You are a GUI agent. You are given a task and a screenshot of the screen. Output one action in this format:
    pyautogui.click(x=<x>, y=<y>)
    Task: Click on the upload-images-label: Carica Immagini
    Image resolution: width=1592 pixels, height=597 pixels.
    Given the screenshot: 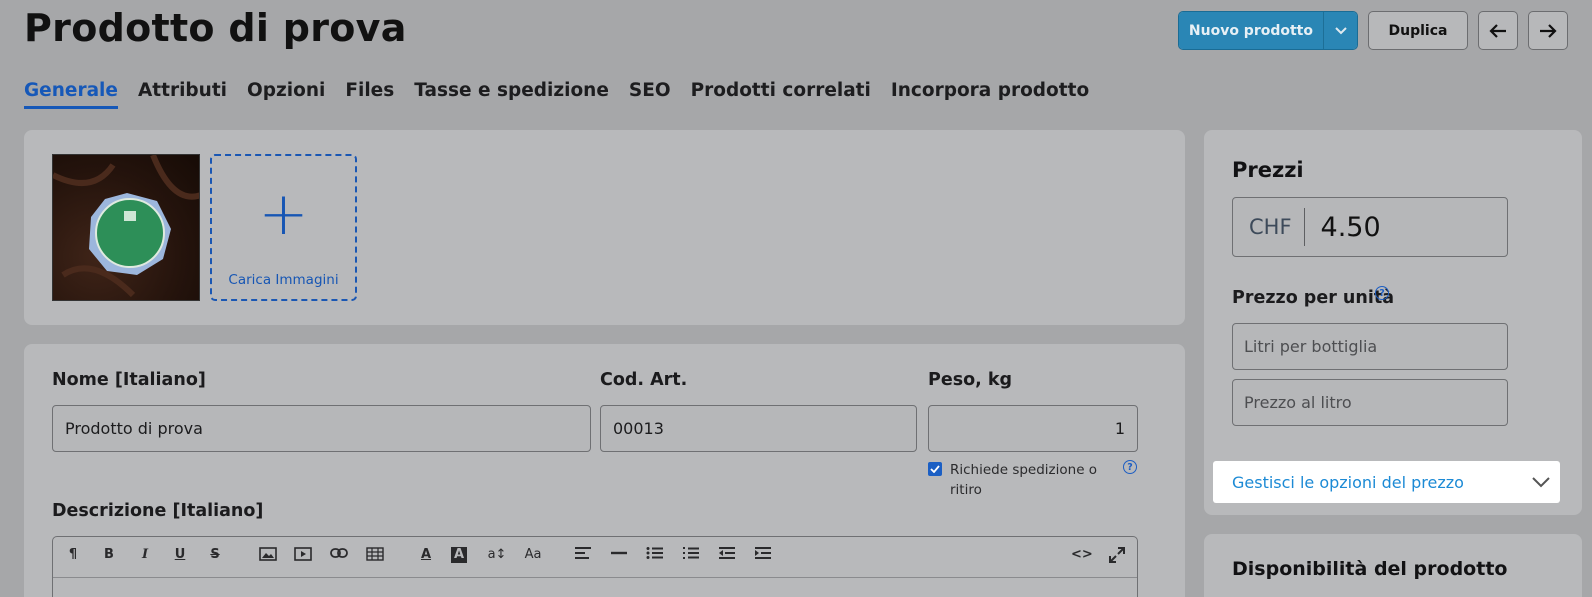 What is the action you would take?
    pyautogui.click(x=283, y=280)
    